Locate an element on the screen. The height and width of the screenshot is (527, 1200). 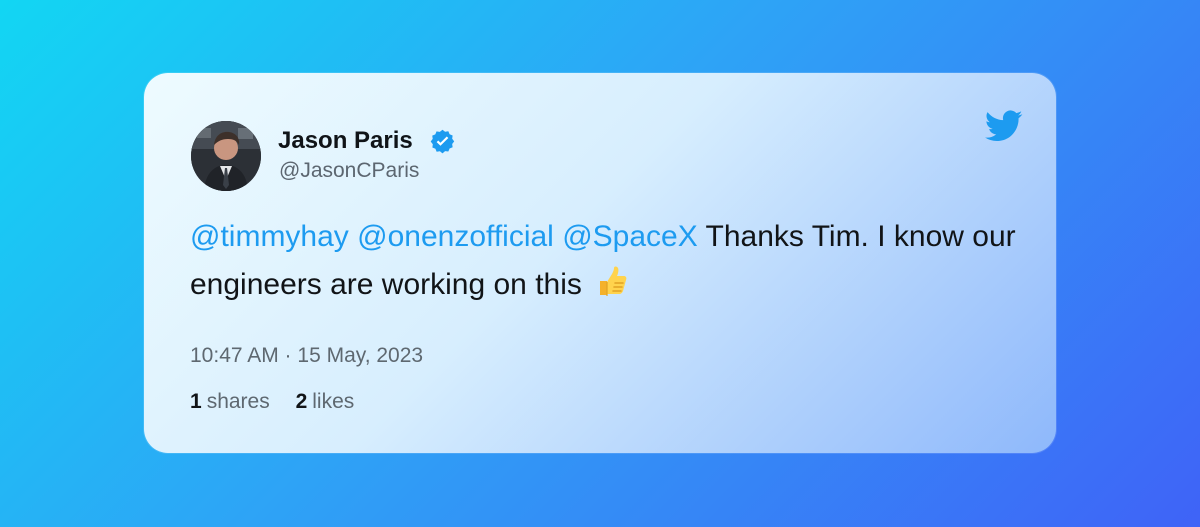
shares-stat: 1 shares is located at coordinates (230, 402).